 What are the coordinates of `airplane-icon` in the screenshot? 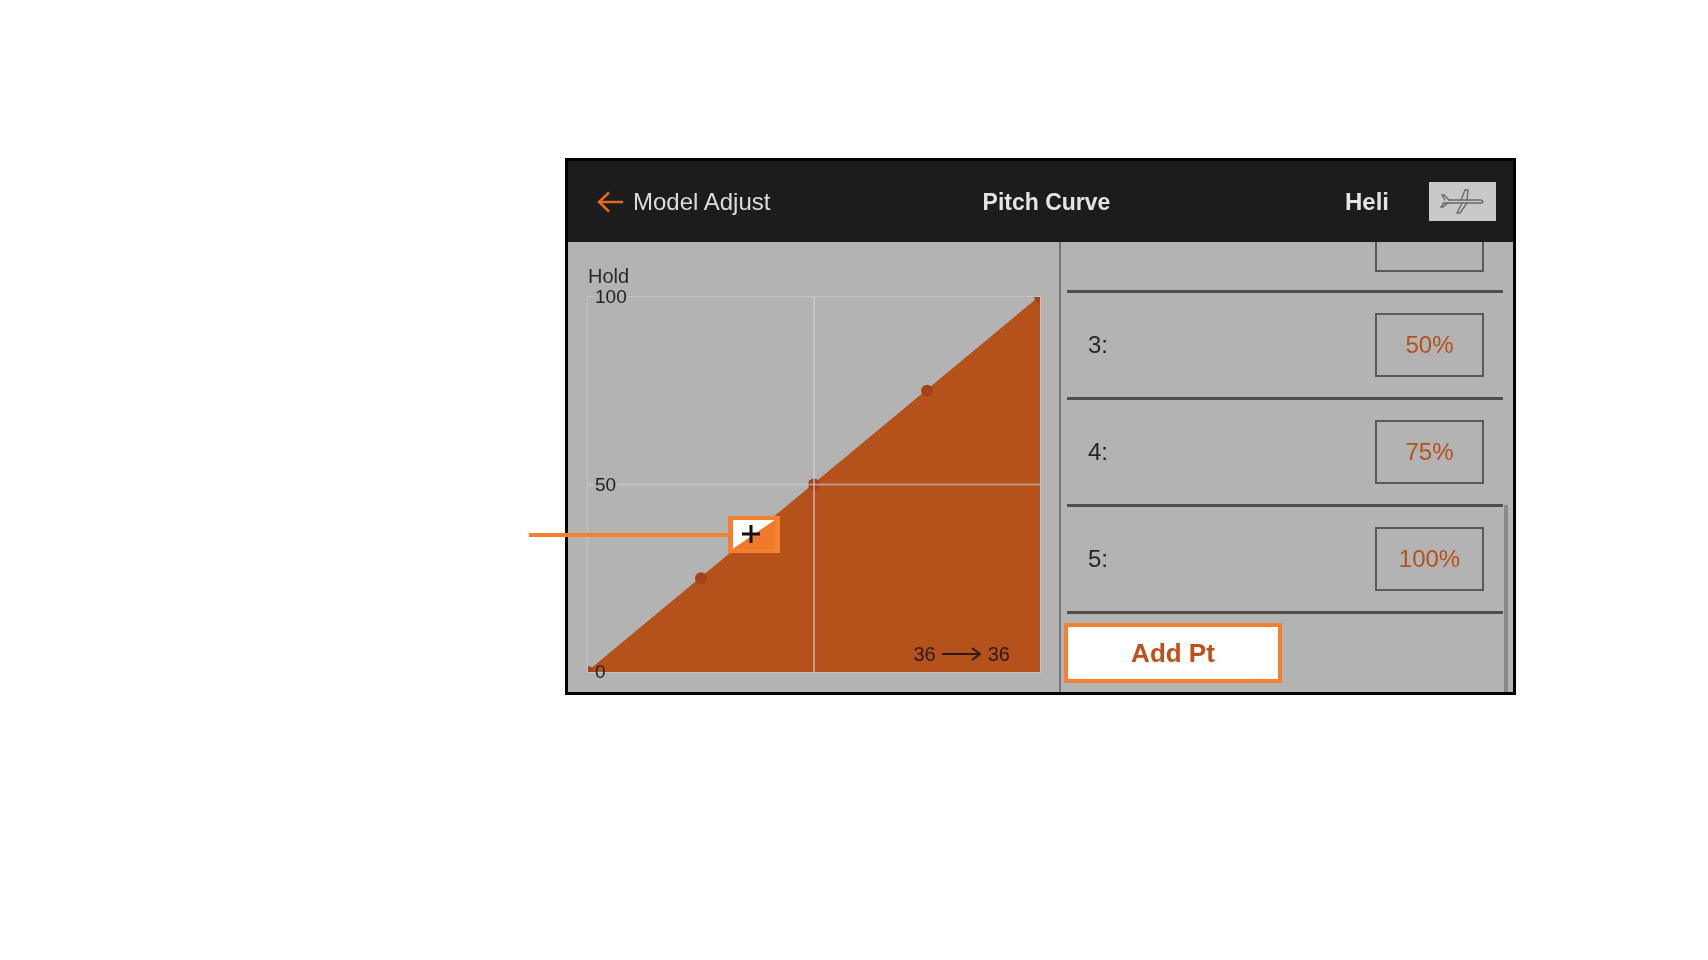 It's located at (1462, 201).